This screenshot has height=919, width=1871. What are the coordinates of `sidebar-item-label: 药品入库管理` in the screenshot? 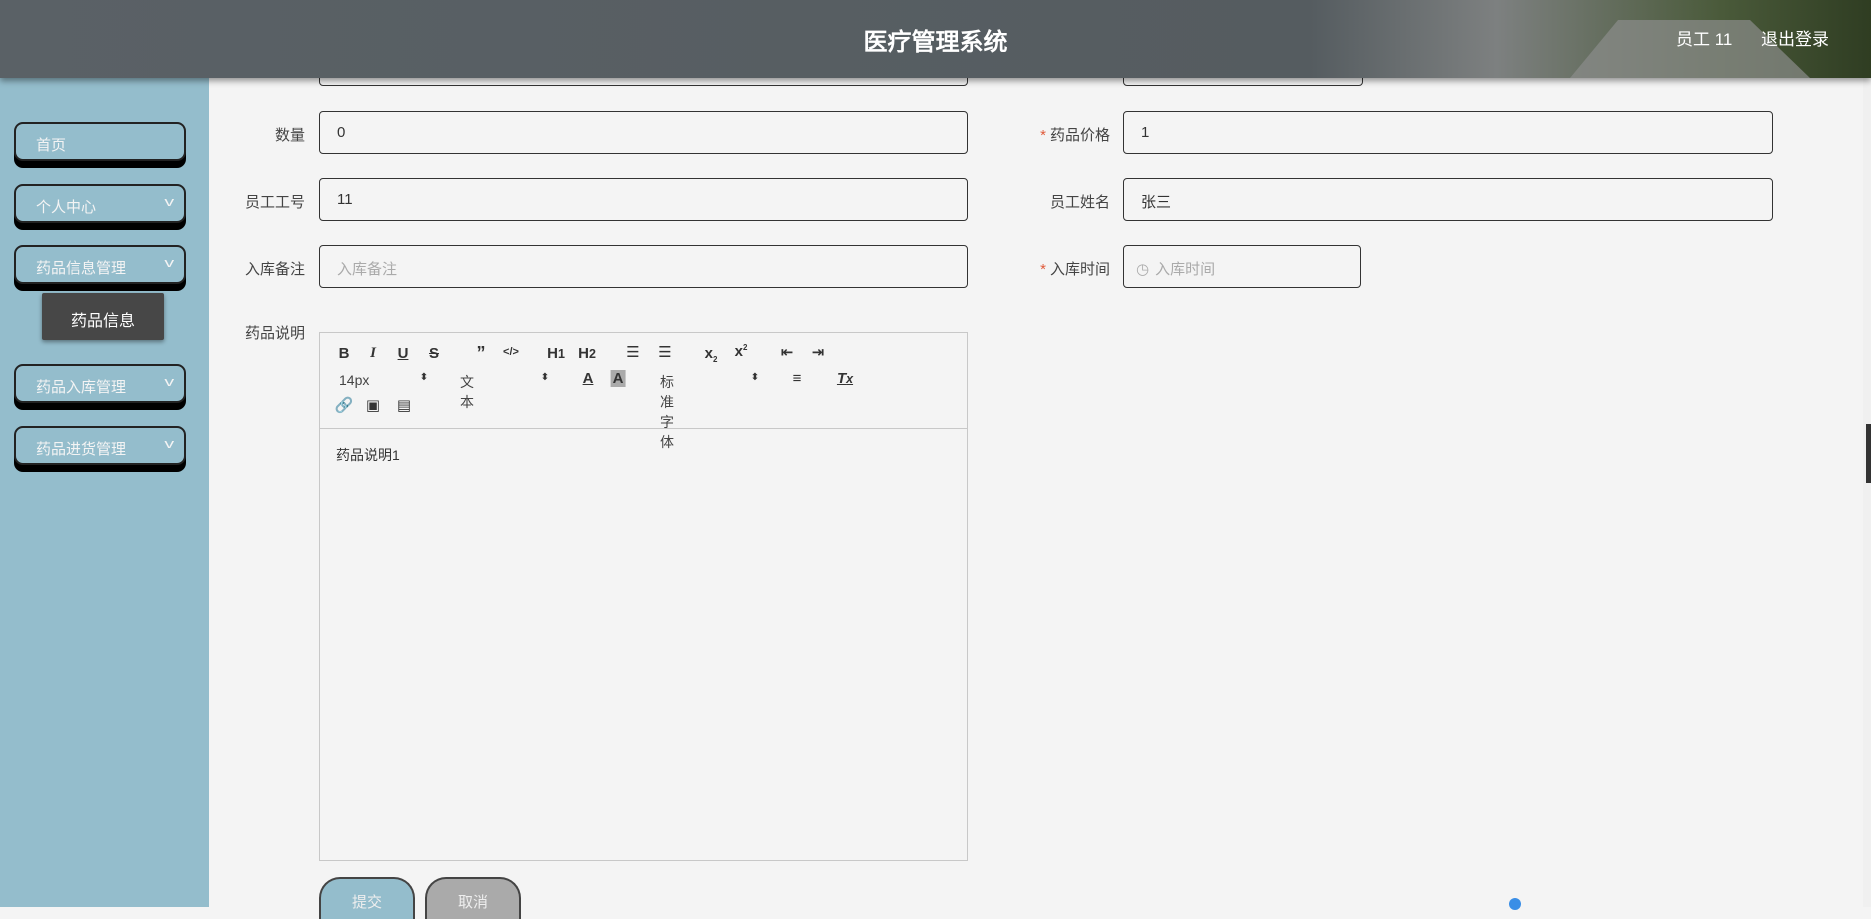 It's located at (81, 387).